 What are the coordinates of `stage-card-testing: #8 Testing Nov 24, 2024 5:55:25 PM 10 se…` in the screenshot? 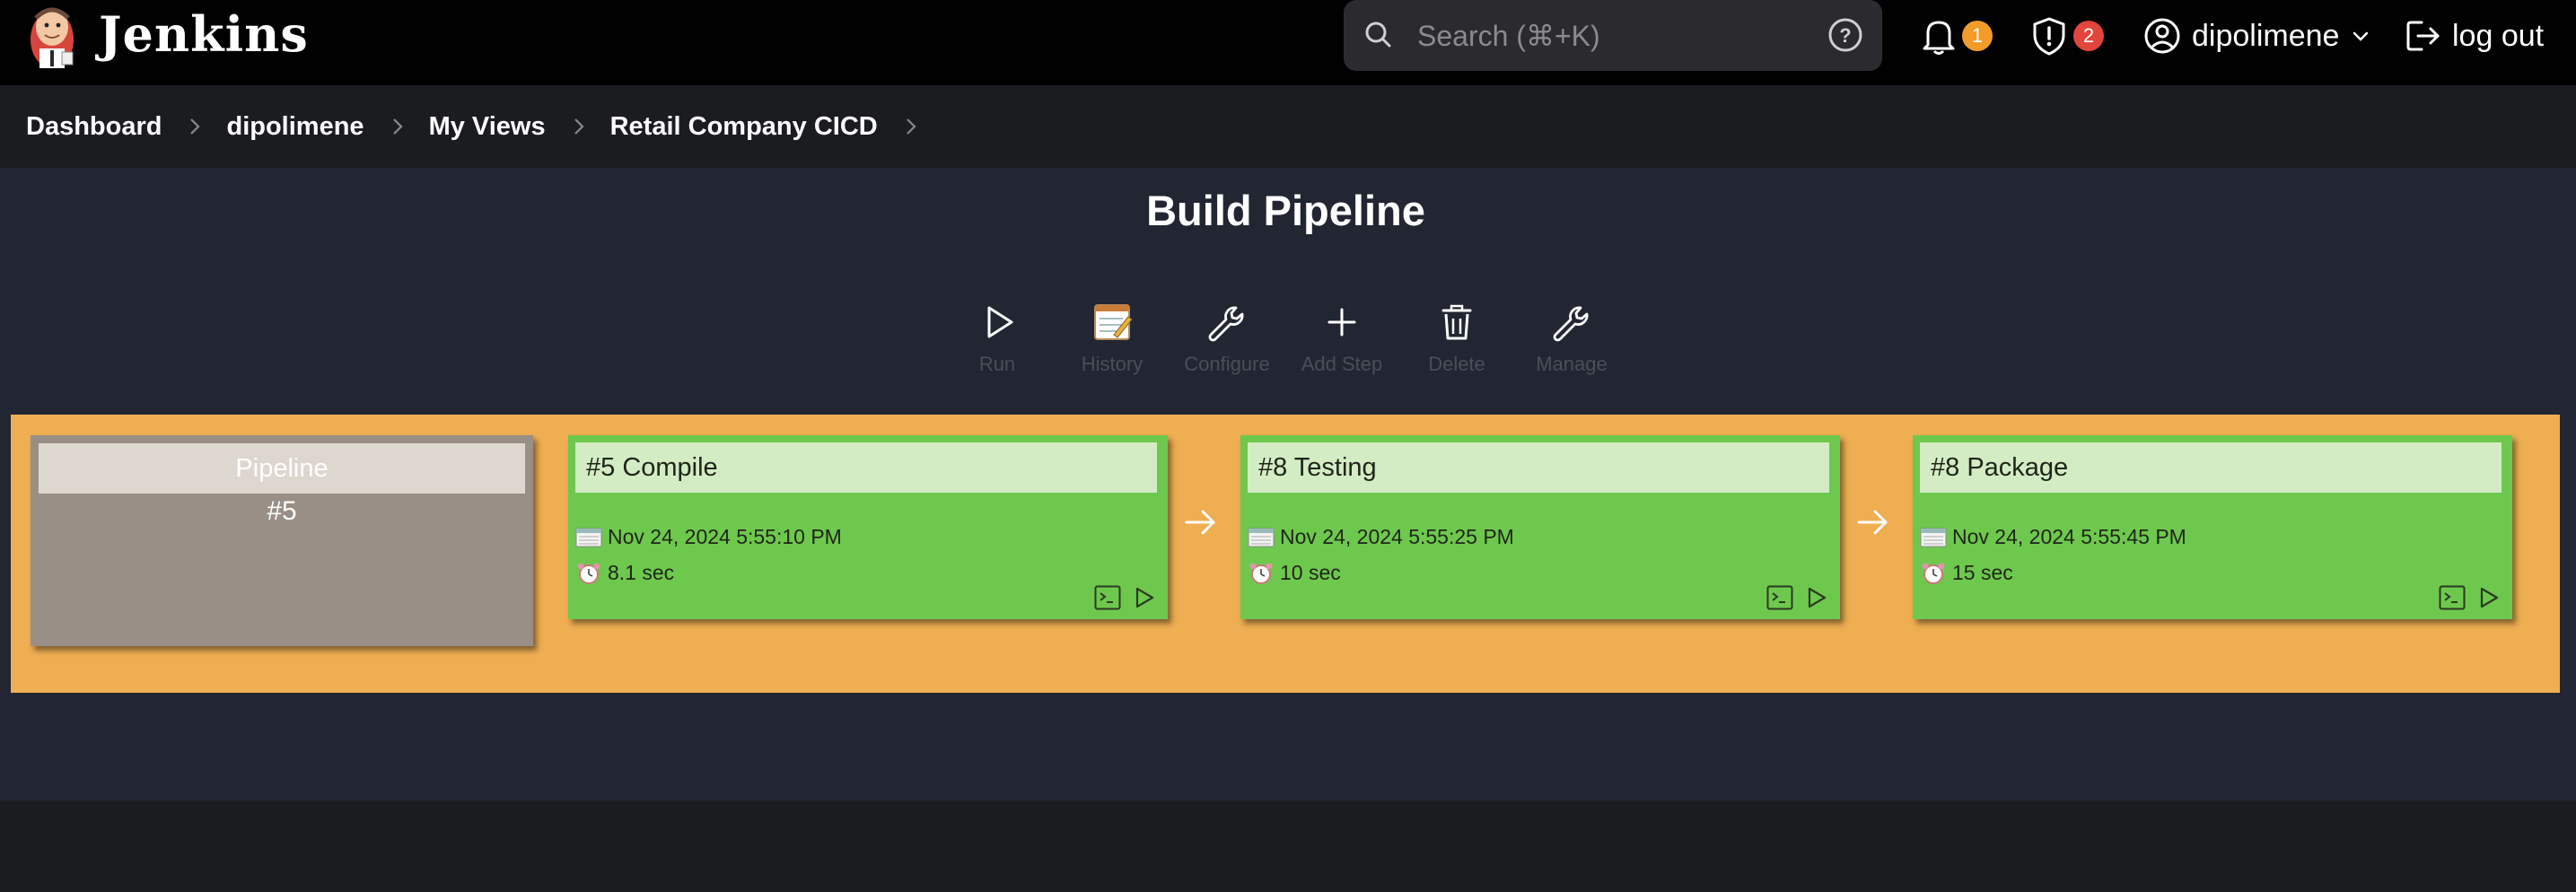 It's located at (1540, 527).